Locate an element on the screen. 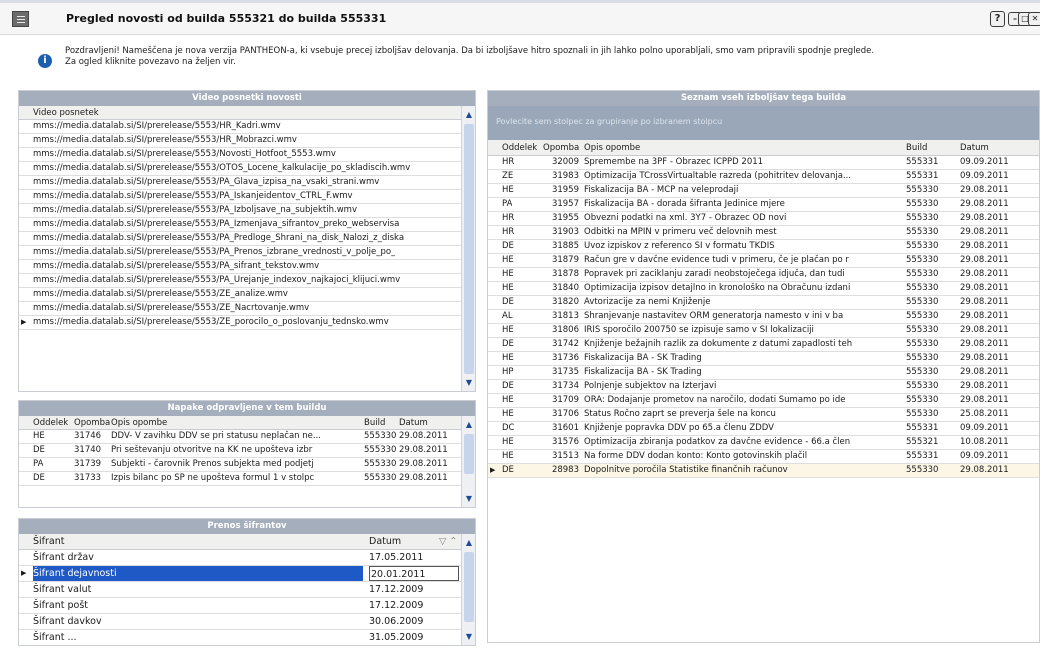 Image resolution: width=1040 pixels, height=653 pixels. sifranti-header-sifrant: Šifrant is located at coordinates (49, 541).